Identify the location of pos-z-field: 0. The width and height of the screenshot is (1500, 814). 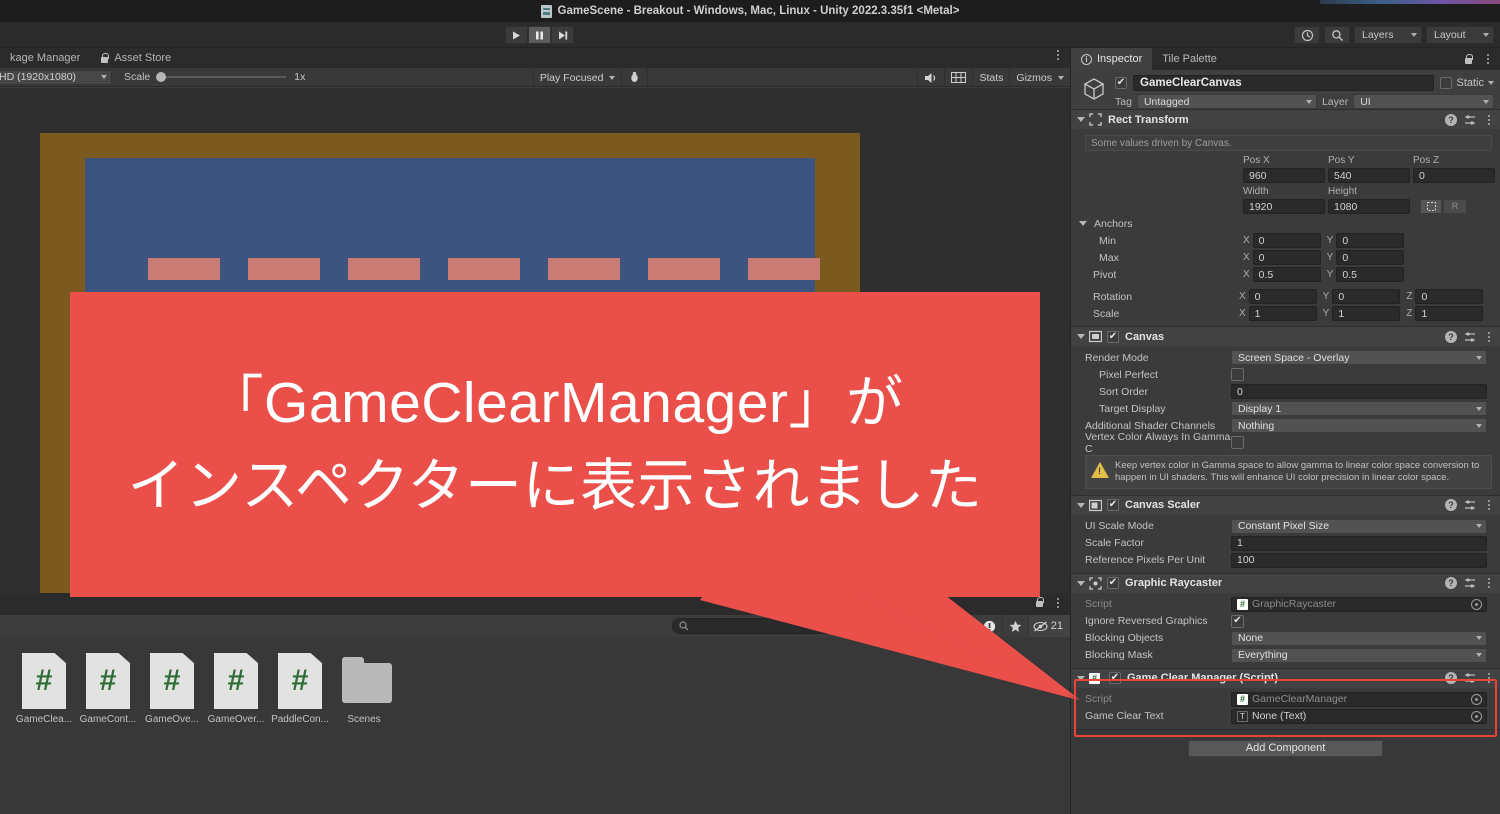
(1454, 175).